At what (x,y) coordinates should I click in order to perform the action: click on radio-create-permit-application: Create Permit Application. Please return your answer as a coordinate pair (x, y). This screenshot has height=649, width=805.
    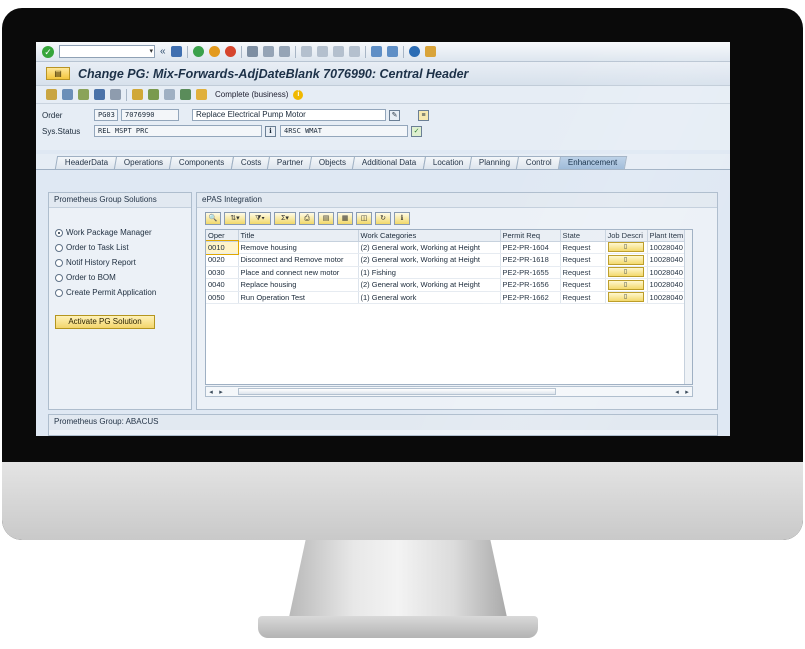
    Looking at the image, I should click on (123, 292).